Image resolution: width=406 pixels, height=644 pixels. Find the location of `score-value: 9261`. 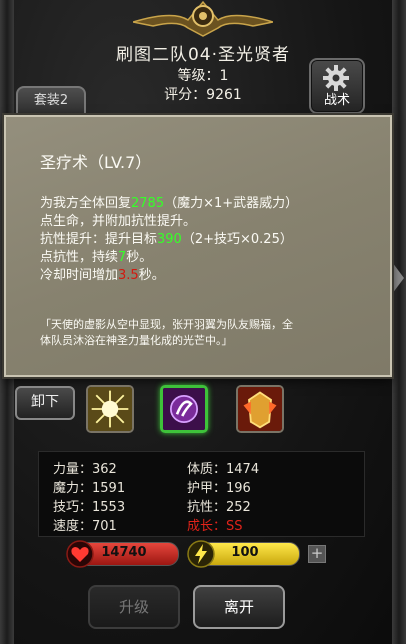

score-value: 9261 is located at coordinates (224, 95).